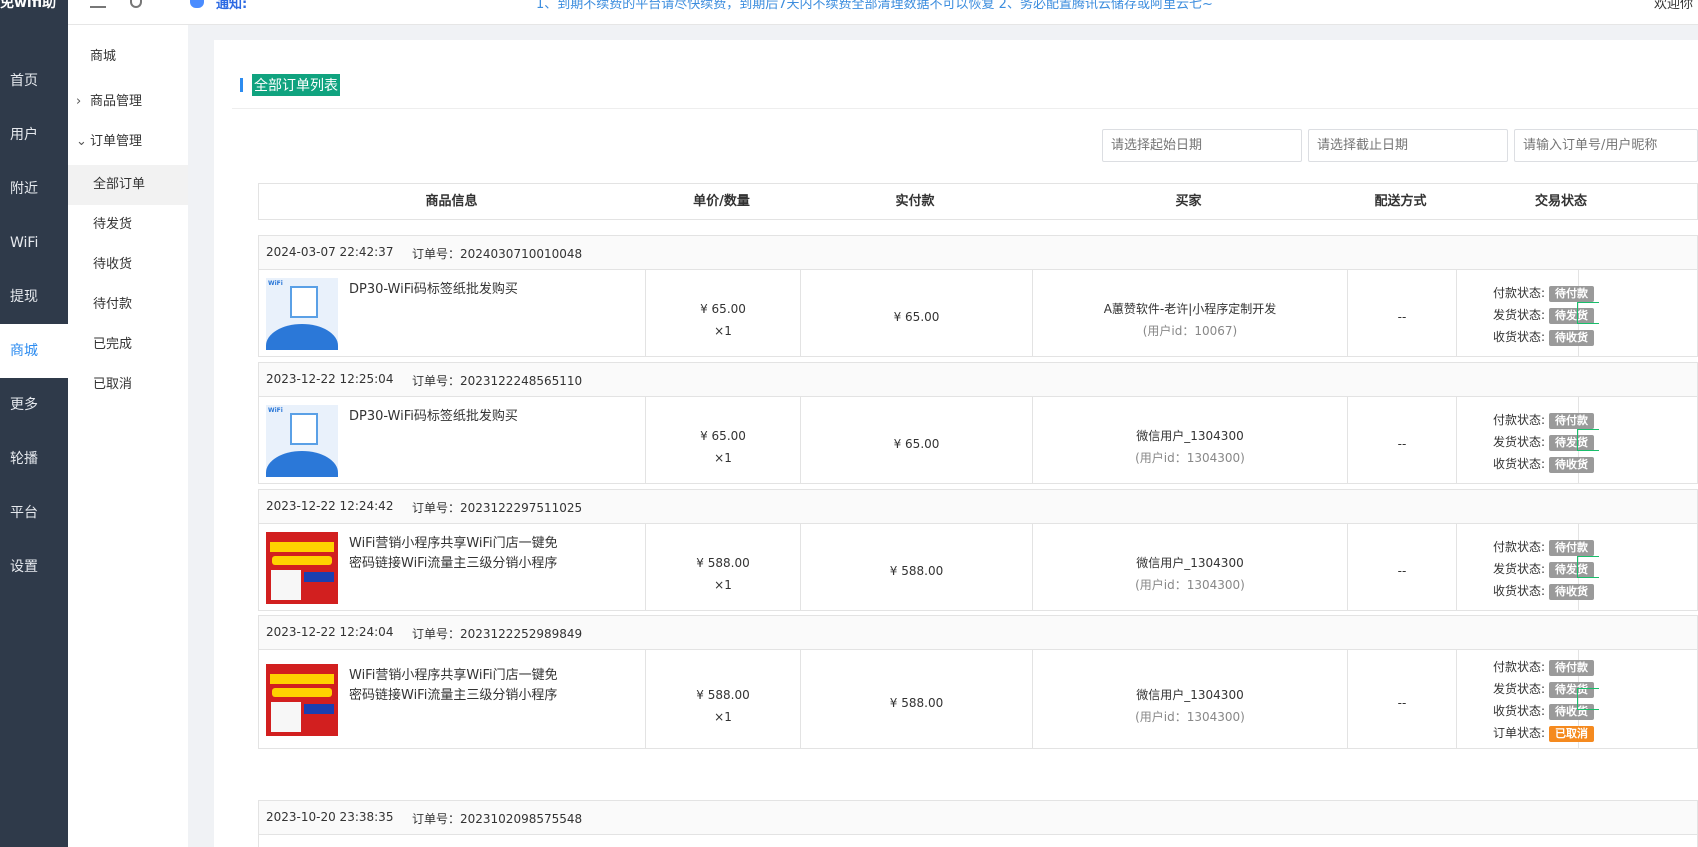 This screenshot has height=847, width=1698. I want to click on subnav-group-products: › 商品管理, so click(109, 99).